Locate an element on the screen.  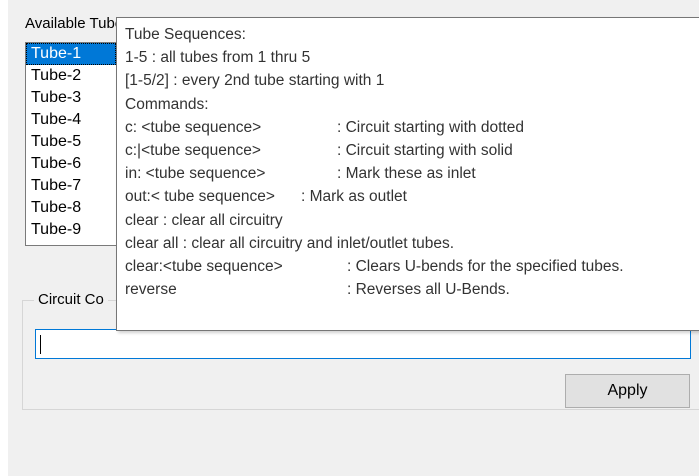
tooltip-heading-sequences: Tube Sequences: is located at coordinates (412, 34).